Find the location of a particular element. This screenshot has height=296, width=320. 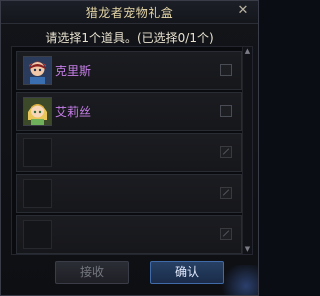

item-name: 艾莉丝 is located at coordinates (73, 112).